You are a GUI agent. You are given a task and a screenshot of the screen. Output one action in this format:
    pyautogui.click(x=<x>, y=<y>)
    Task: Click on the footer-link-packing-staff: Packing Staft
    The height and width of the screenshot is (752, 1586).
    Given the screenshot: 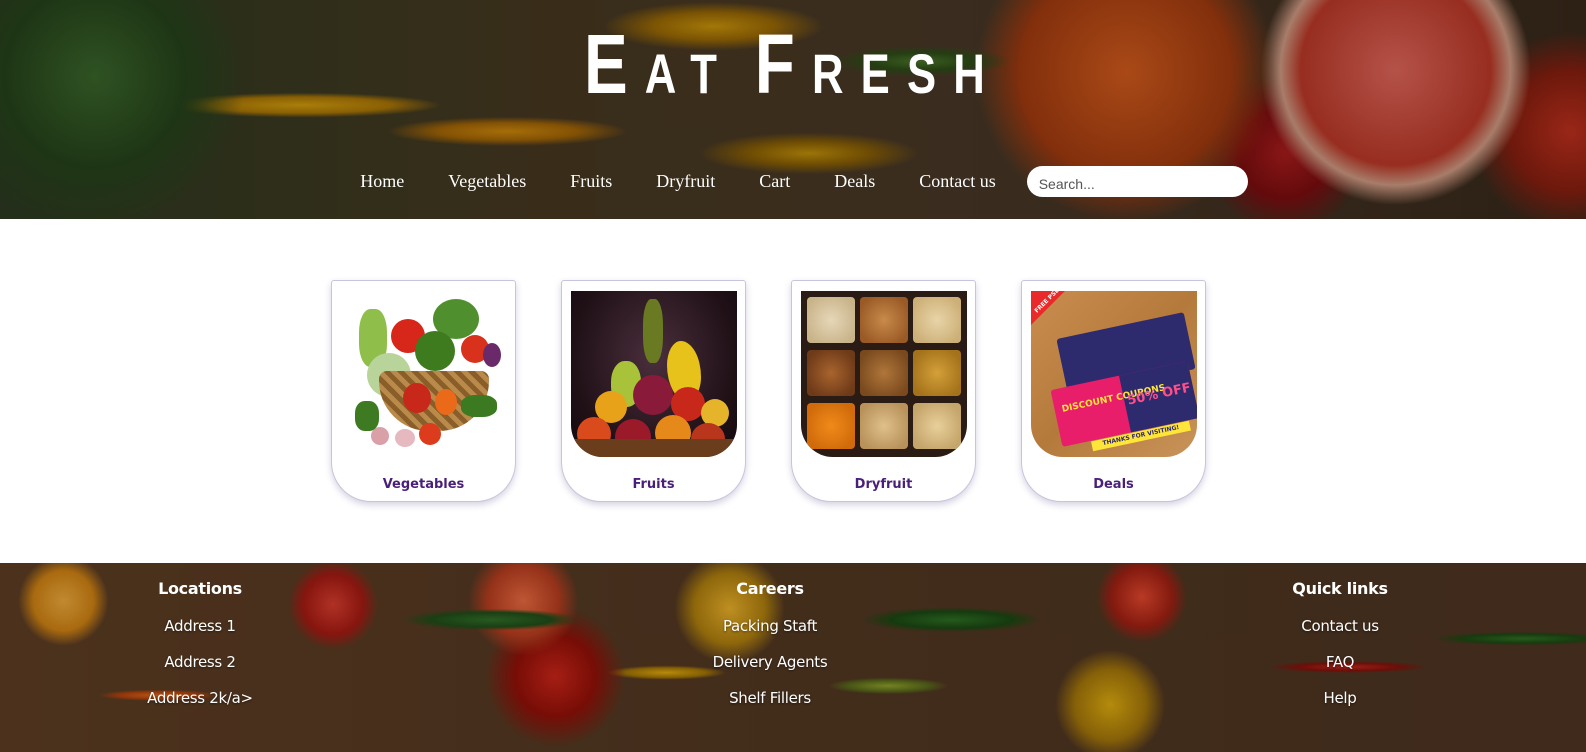 What is the action you would take?
    pyautogui.click(x=770, y=626)
    